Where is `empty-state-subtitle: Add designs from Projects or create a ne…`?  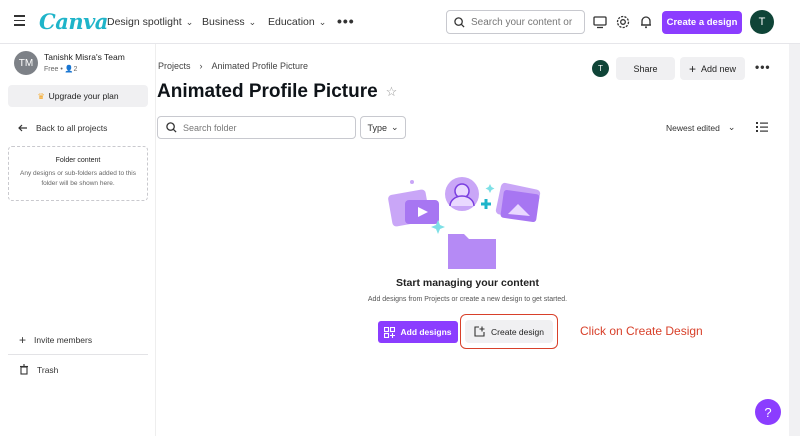
empty-state-subtitle: Add designs from Projects or create a ne… is located at coordinates (467, 299).